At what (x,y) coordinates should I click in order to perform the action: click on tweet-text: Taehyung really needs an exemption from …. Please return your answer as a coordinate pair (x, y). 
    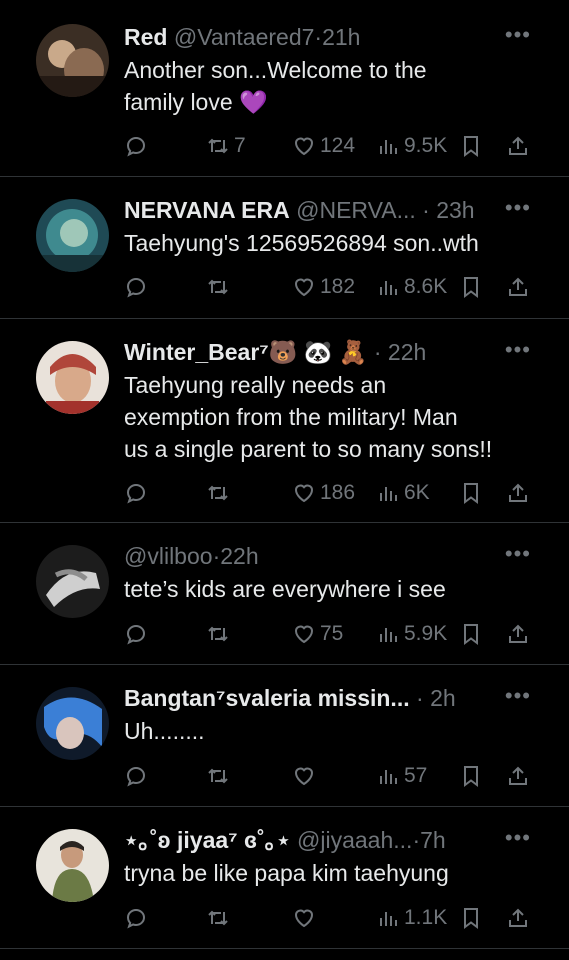
    Looking at the image, I should click on (331, 417).